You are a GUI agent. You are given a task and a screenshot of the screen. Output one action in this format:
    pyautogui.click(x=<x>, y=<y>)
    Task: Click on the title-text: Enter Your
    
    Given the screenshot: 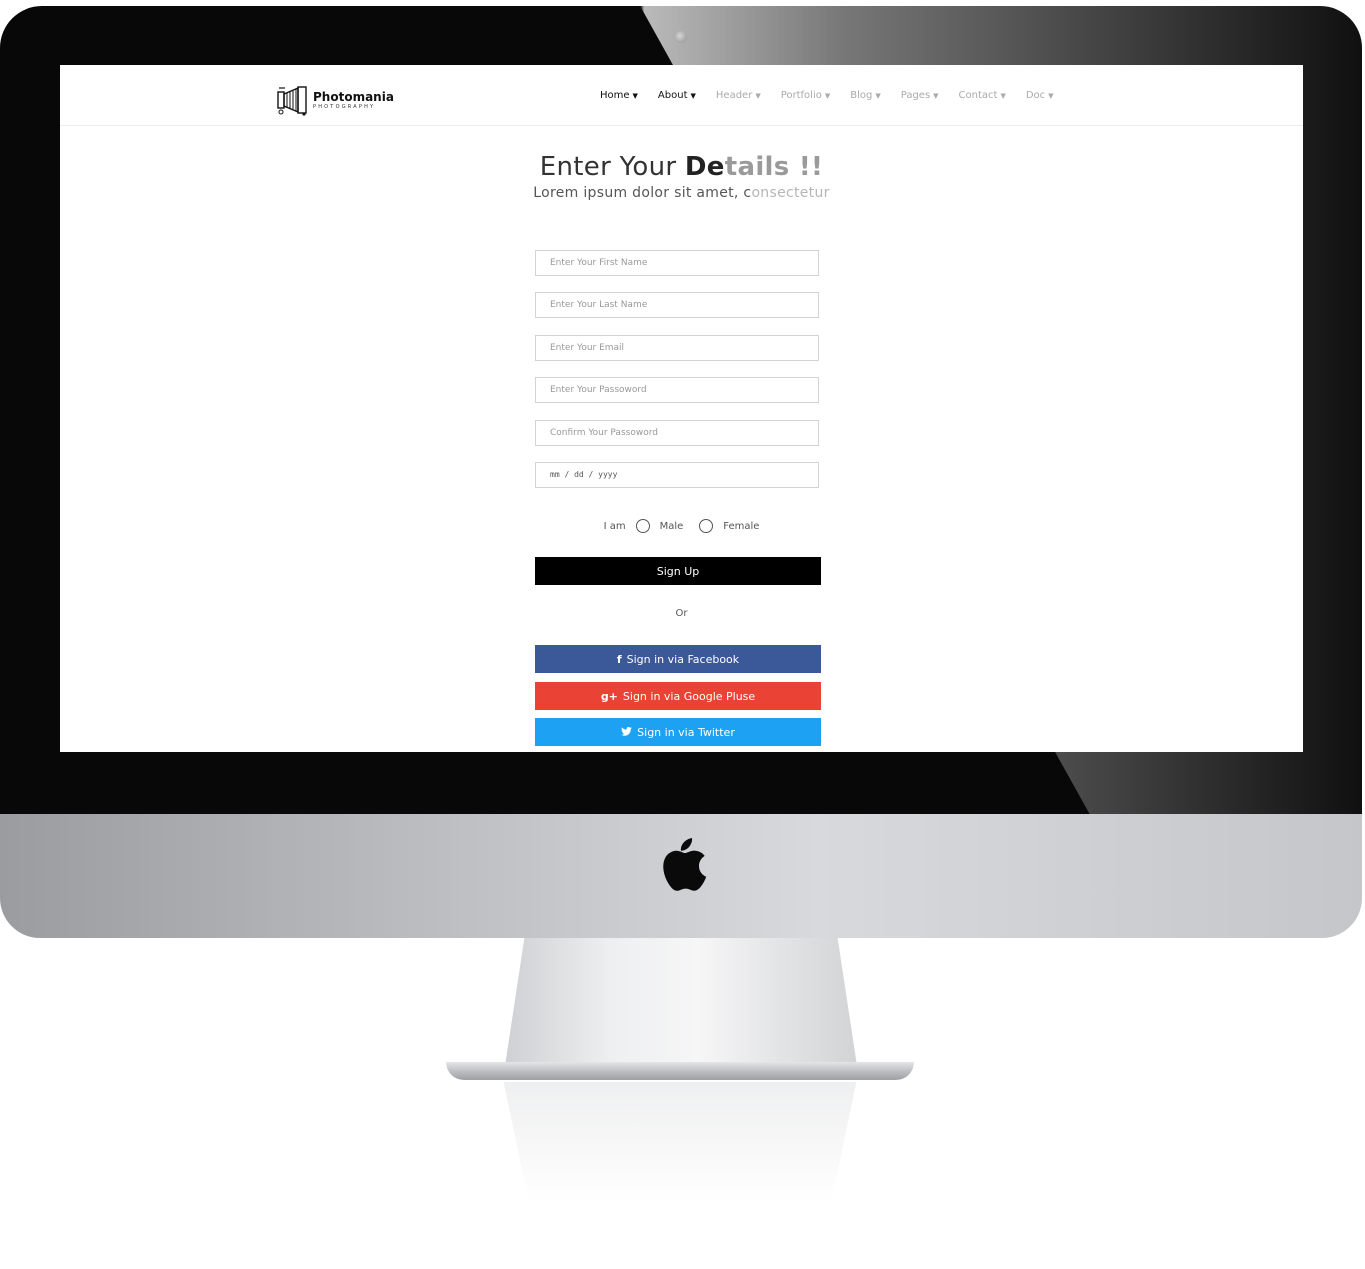 What is the action you would take?
    pyautogui.click(x=612, y=167)
    